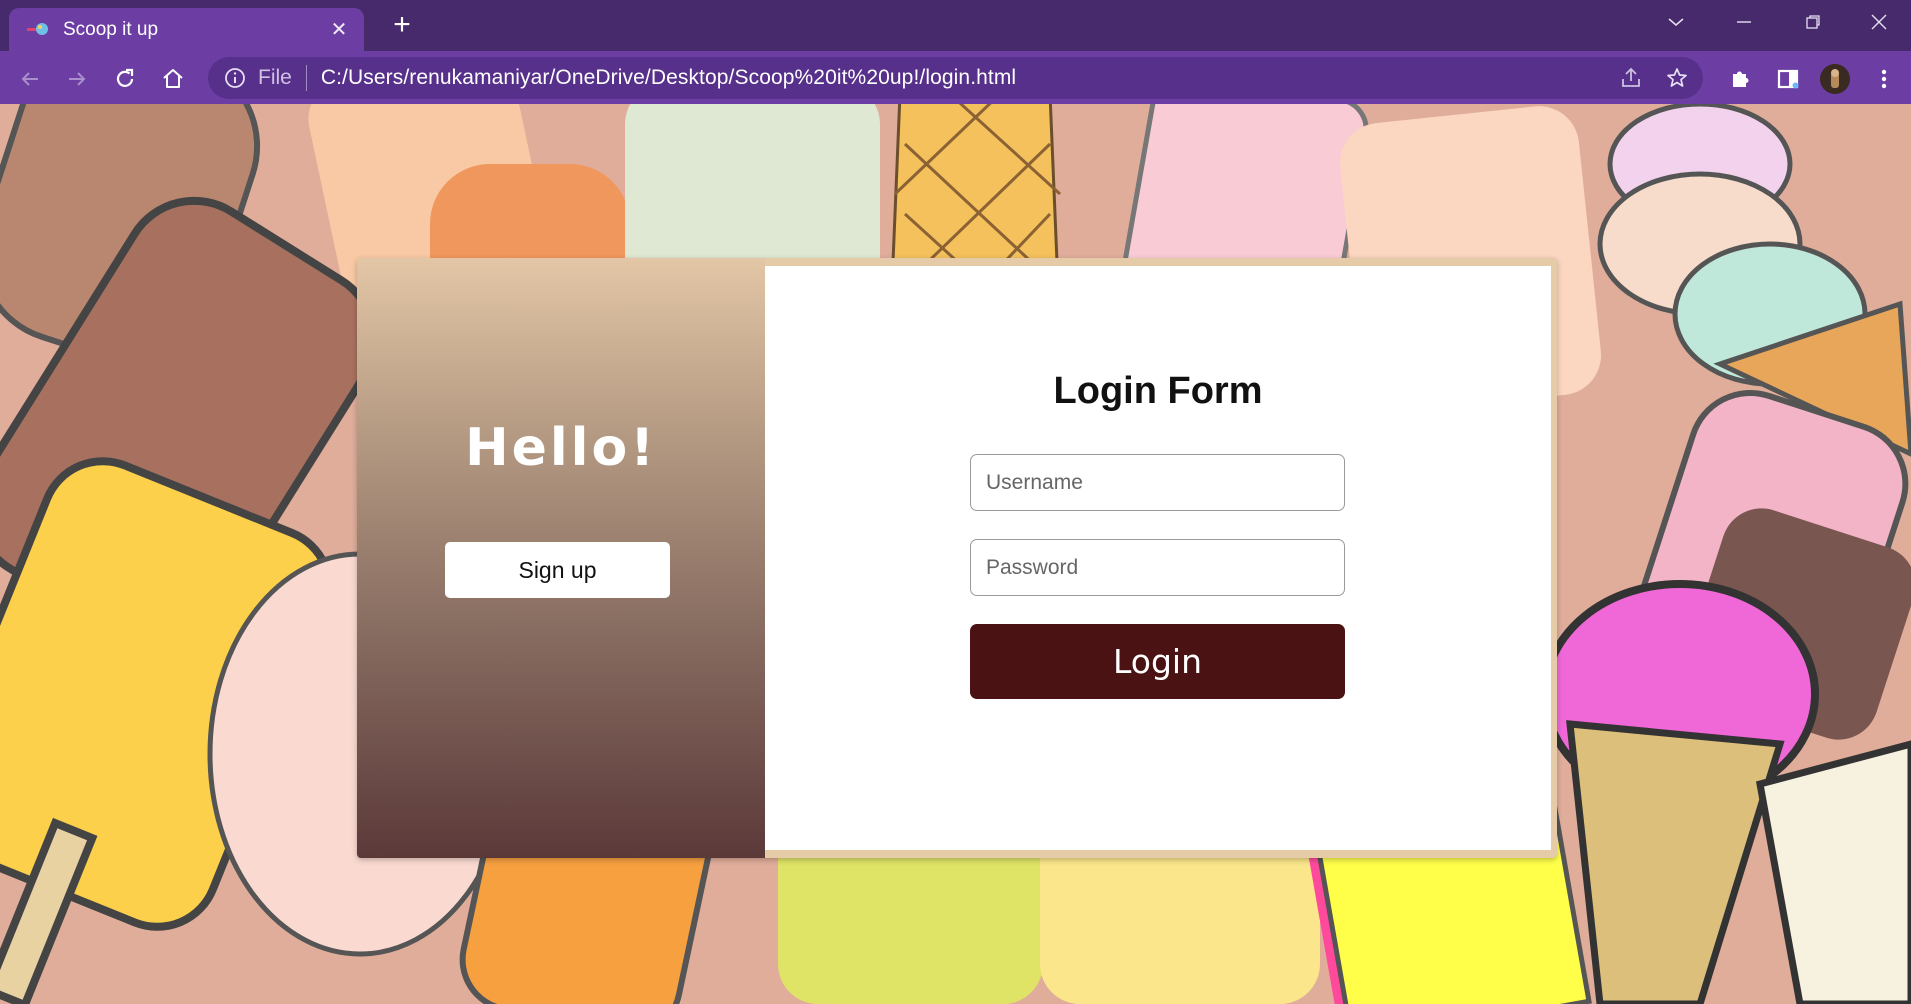 The height and width of the screenshot is (1004, 1911). What do you see at coordinates (1835, 79) in the screenshot?
I see `avatar` at bounding box center [1835, 79].